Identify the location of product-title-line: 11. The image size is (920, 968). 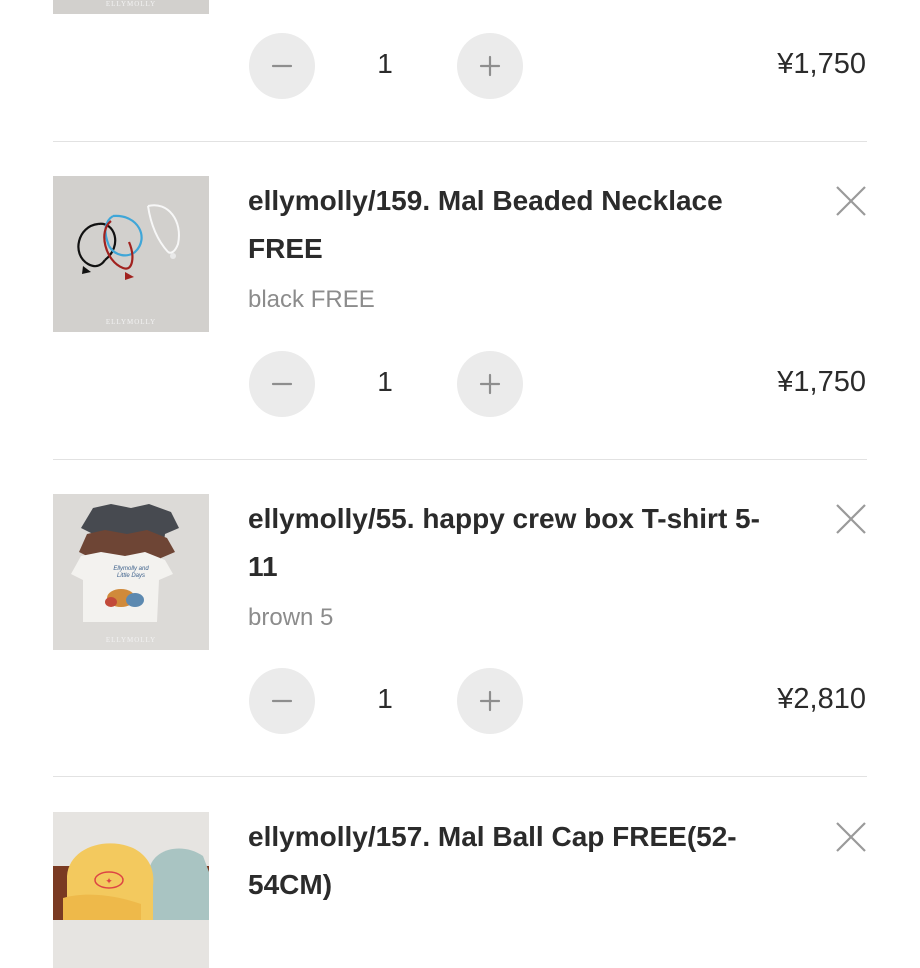
(263, 566).